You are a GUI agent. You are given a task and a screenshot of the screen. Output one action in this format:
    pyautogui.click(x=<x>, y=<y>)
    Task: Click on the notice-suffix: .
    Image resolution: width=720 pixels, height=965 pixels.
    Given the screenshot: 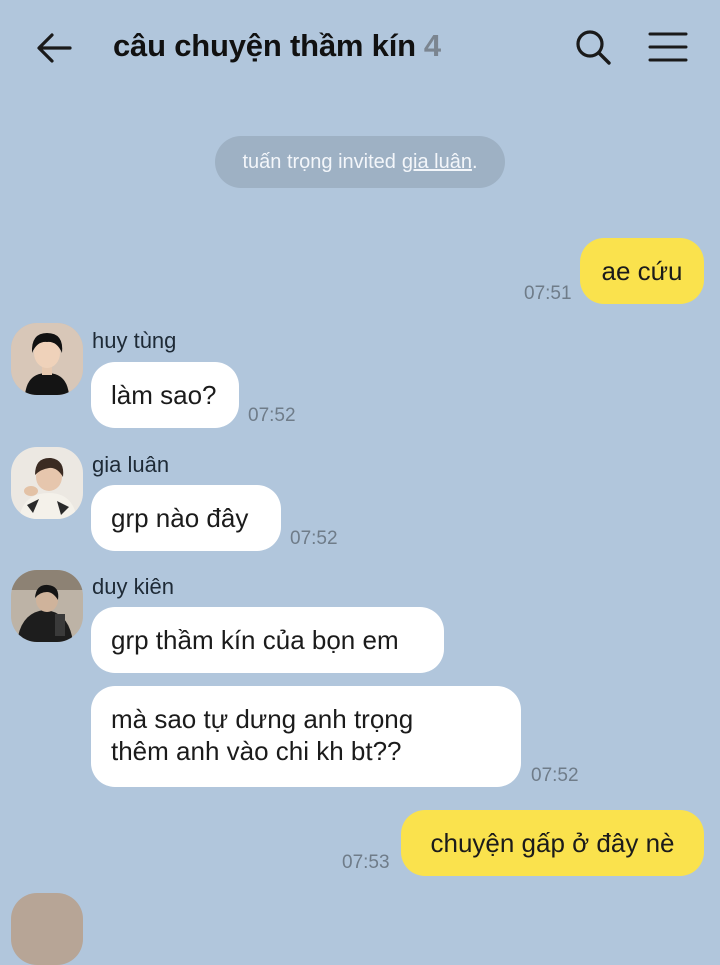 What is the action you would take?
    pyautogui.click(x=474, y=161)
    